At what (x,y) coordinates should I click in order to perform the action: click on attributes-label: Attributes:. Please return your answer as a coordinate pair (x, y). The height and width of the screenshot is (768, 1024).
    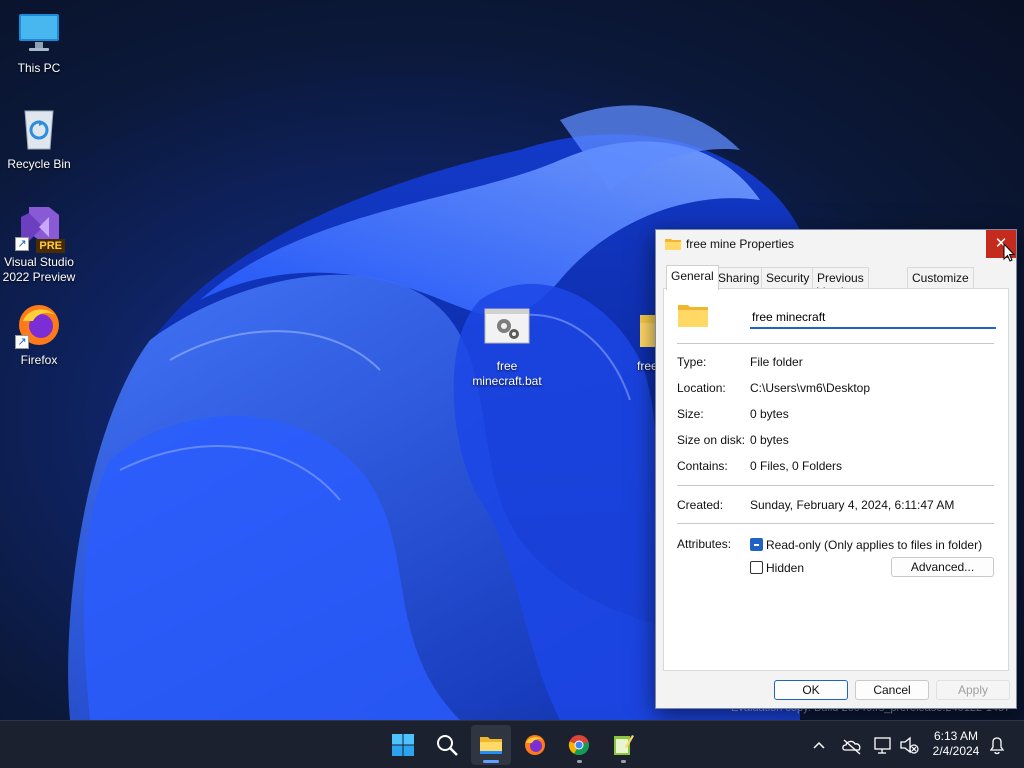
    Looking at the image, I should click on (704, 544).